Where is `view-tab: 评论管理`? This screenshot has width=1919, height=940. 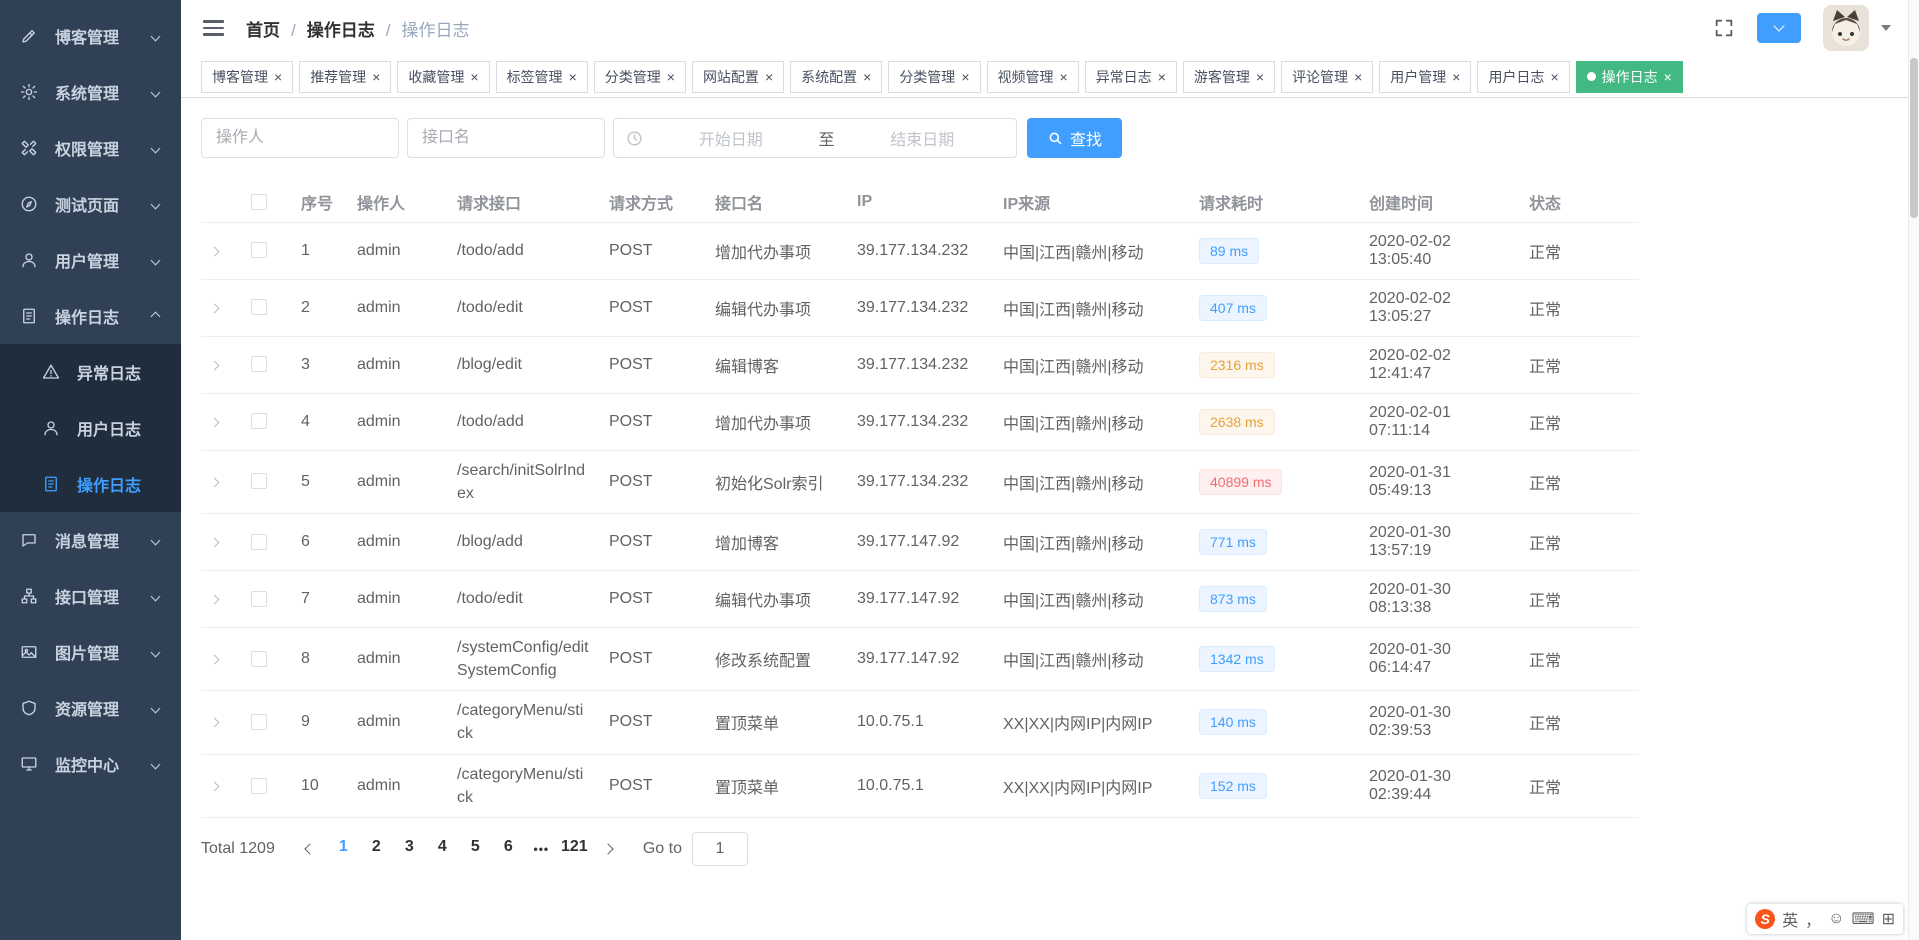 view-tab: 评论管理 is located at coordinates (1327, 76).